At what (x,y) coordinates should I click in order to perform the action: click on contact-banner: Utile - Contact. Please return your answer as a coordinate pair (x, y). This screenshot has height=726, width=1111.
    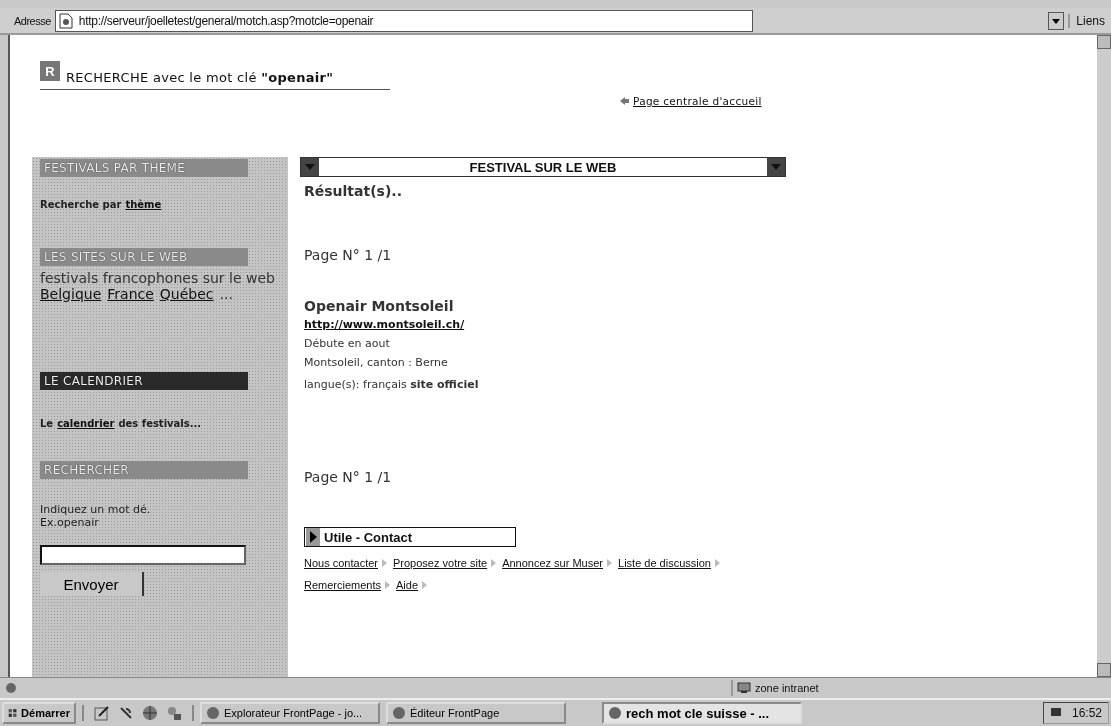
    Looking at the image, I should click on (410, 537).